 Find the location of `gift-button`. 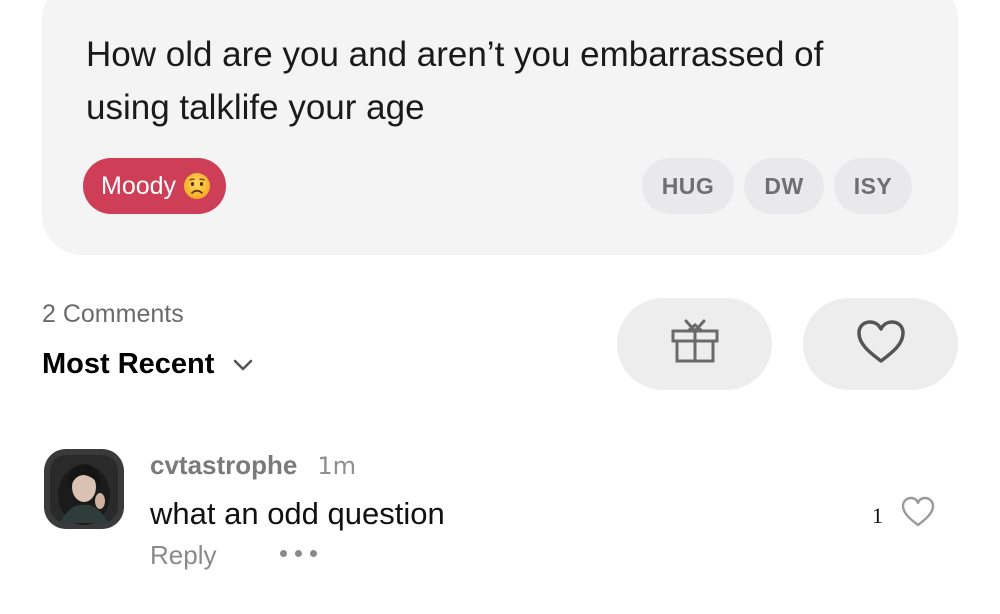

gift-button is located at coordinates (694, 344).